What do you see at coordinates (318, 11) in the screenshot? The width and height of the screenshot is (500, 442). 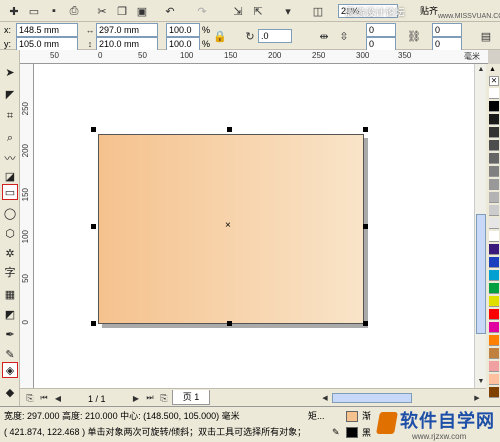 I see `corel-online-icon: ◫` at bounding box center [318, 11].